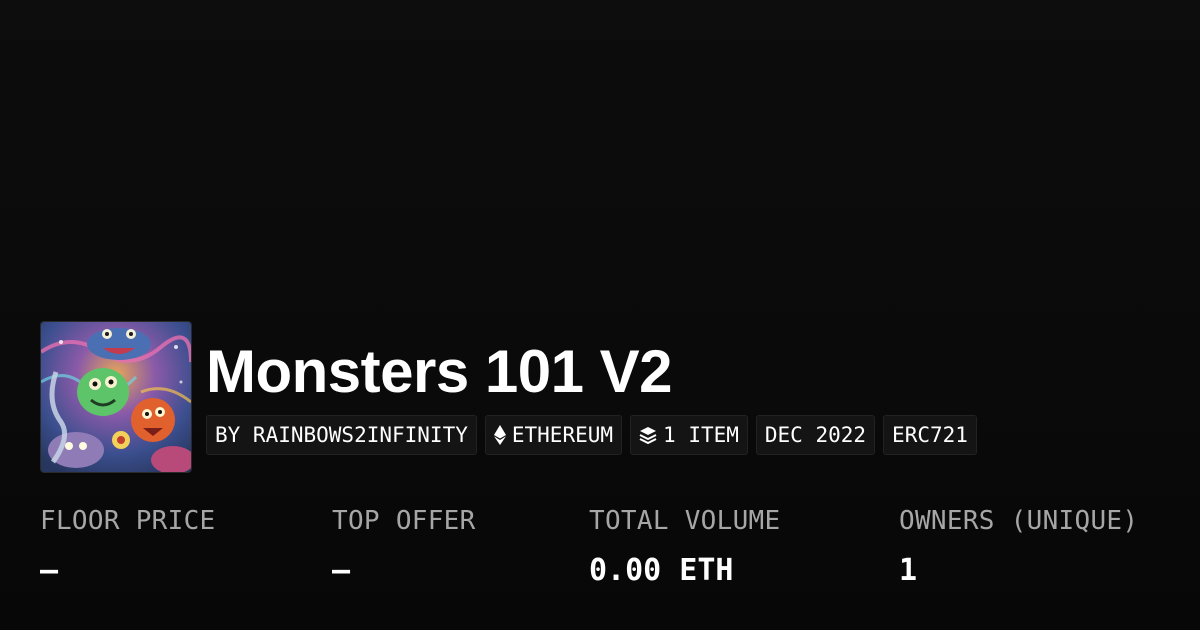 The image size is (1200, 630). Describe the element at coordinates (49, 570) in the screenshot. I see `stat-value-floor-price: –` at that location.